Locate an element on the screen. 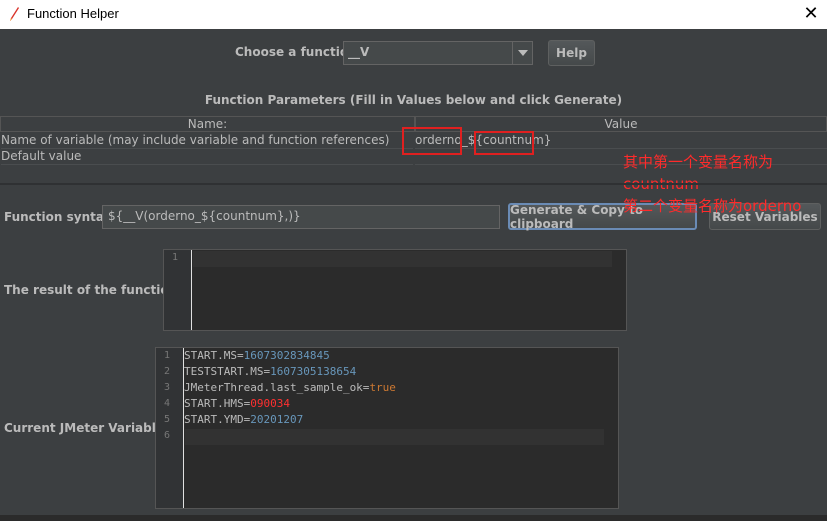 This screenshot has height=521, width=827. variable-line: START.MS=1607302834845 is located at coordinates (257, 355).